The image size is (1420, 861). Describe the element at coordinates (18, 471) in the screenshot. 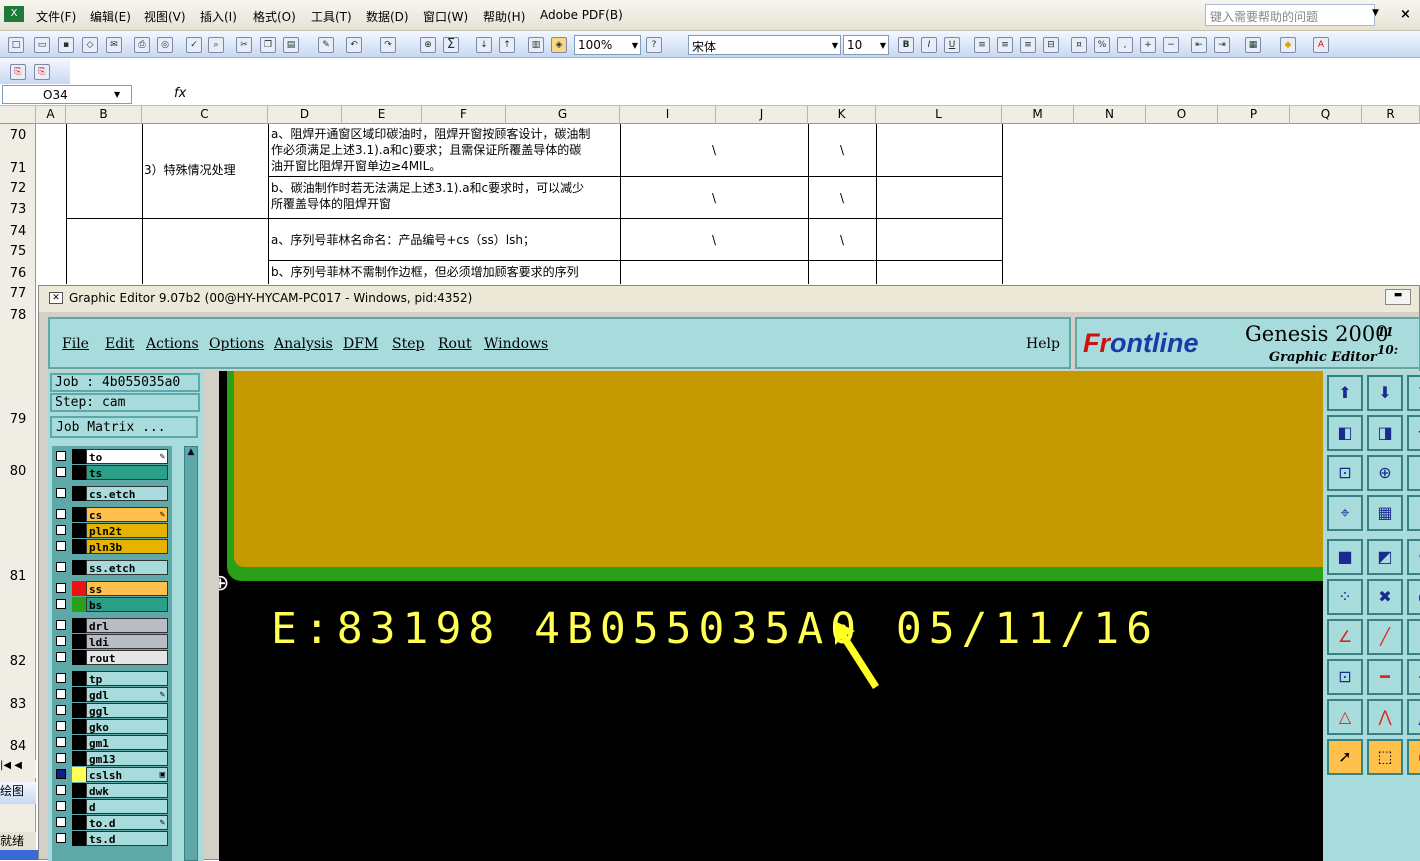

I see `row-header: 80` at that location.